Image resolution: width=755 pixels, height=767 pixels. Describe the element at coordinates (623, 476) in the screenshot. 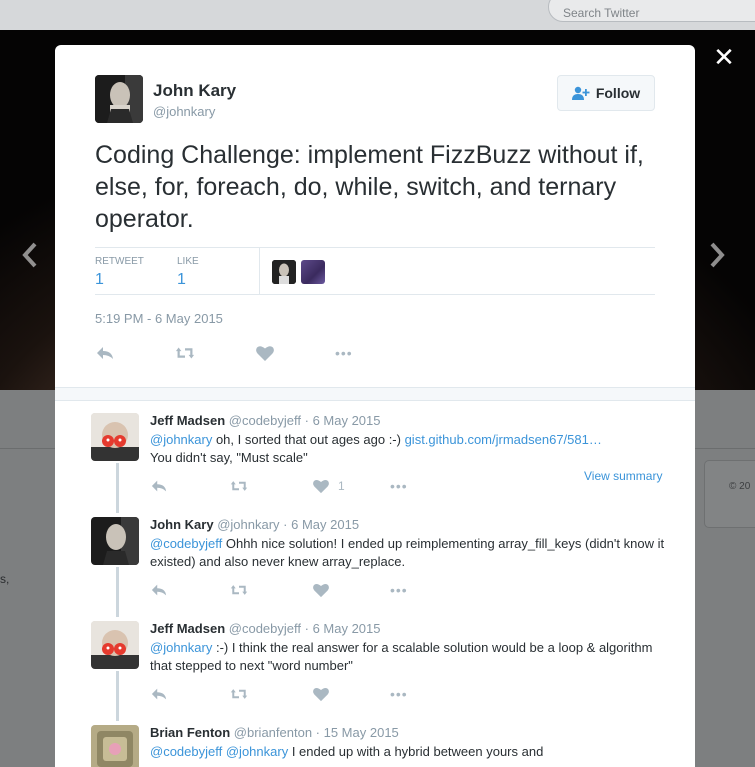

I see `view-summary-link: View summary` at that location.